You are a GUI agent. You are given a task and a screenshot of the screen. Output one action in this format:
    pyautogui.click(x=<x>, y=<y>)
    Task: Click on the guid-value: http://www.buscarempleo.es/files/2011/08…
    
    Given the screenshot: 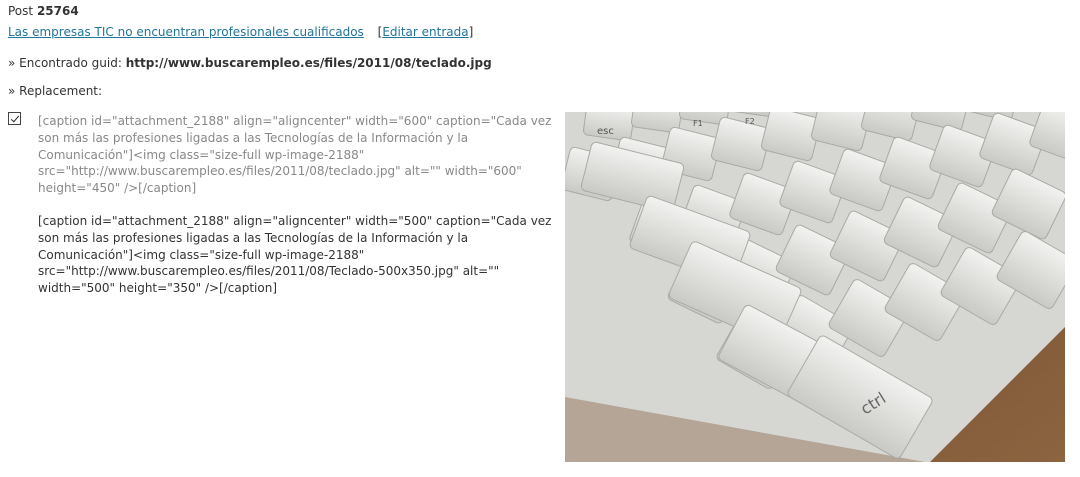 What is the action you would take?
    pyautogui.click(x=308, y=63)
    